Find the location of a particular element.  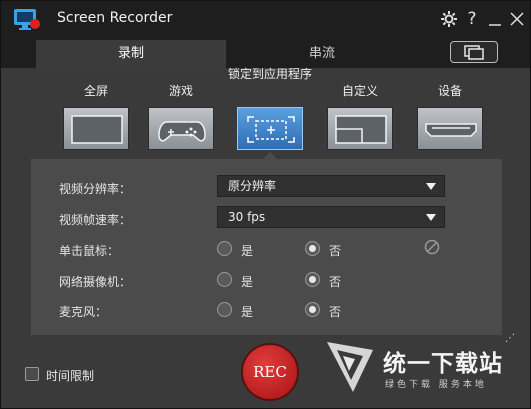

mode-label-fullscreen: 全屏 is located at coordinates (95, 91).